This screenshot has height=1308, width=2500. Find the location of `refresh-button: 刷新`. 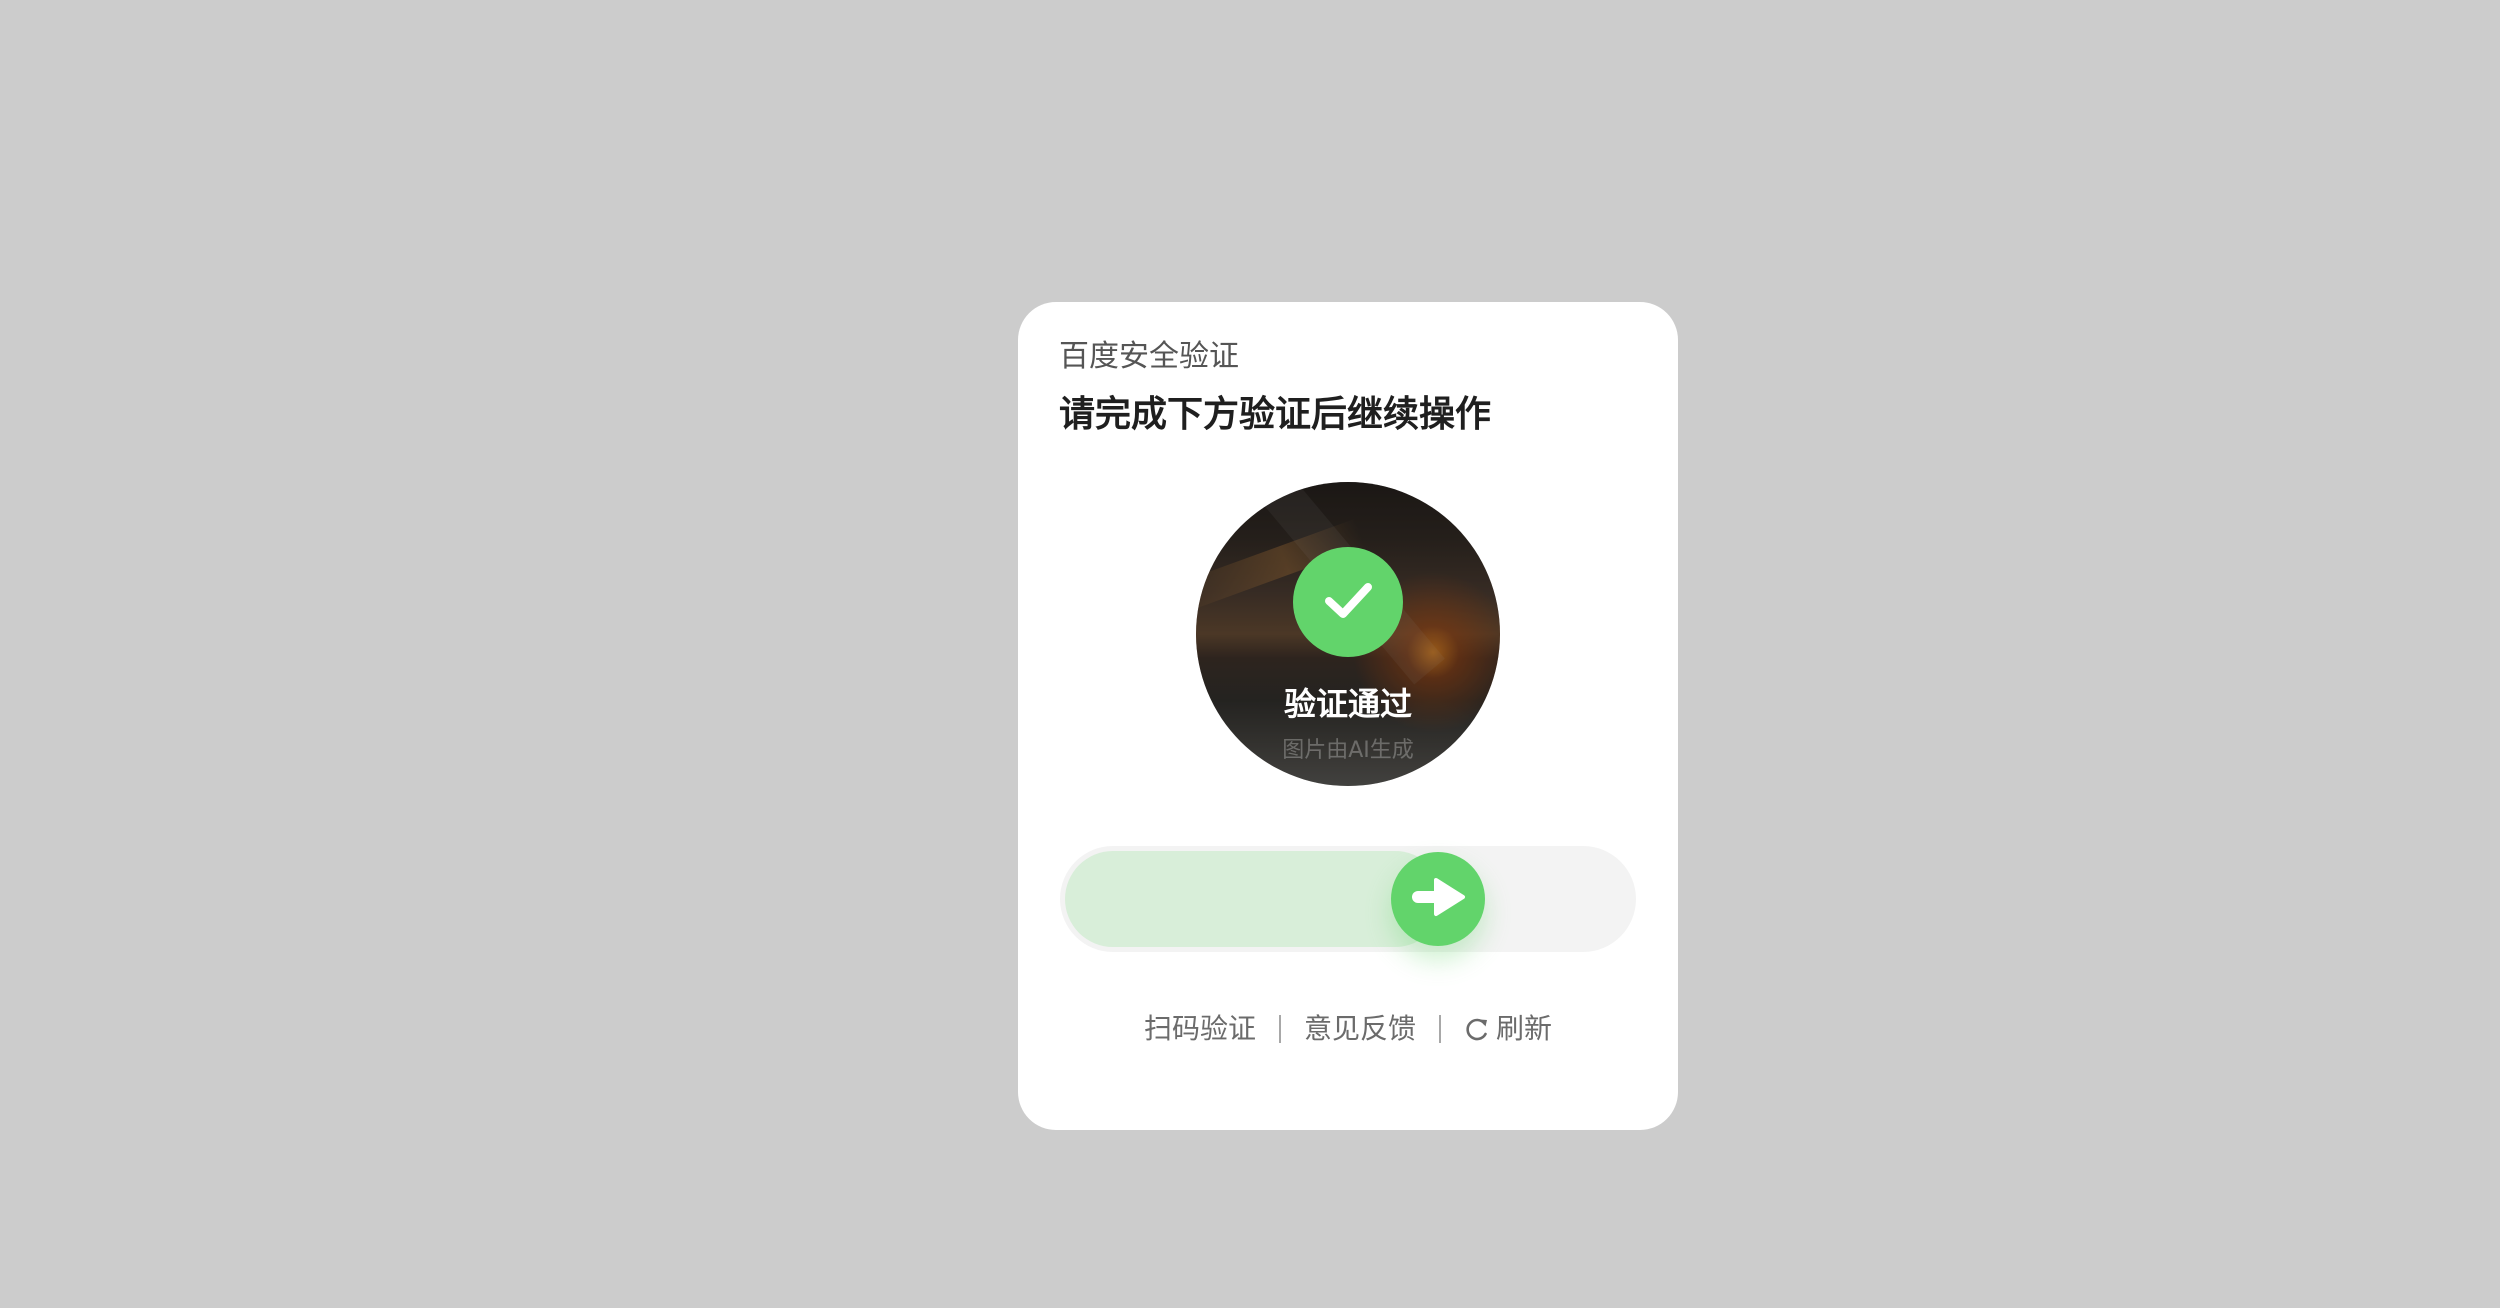

refresh-button: 刷新 is located at coordinates (1508, 1029).